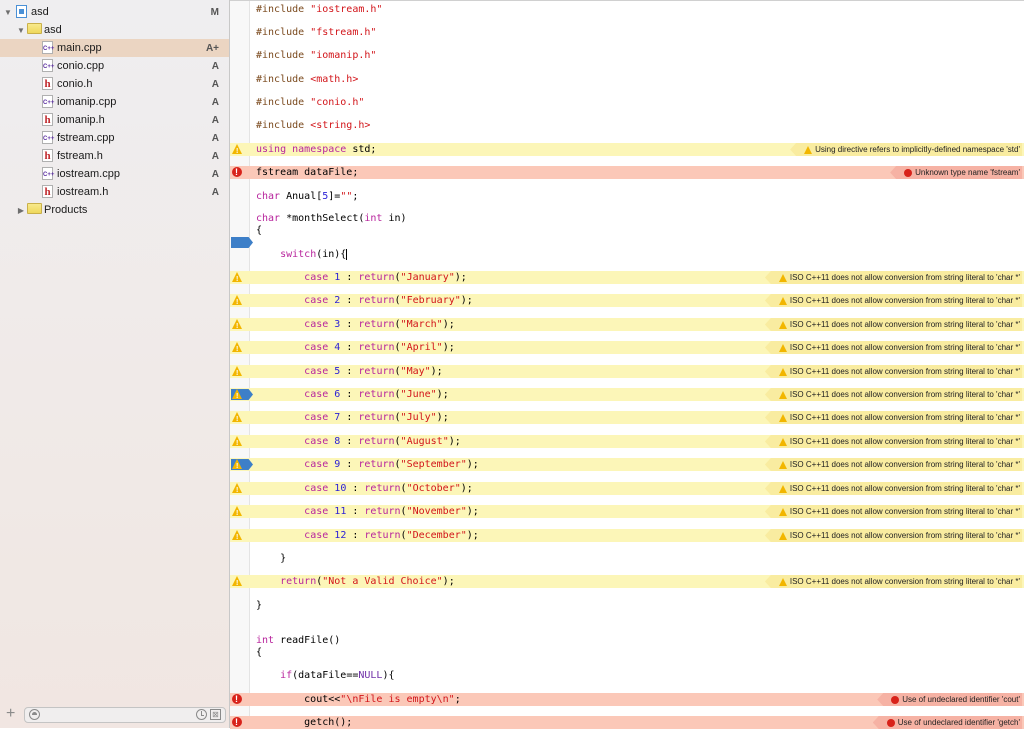 This screenshot has width=1024, height=729. I want to click on code-line: char Anual[5]="";, so click(627, 196).